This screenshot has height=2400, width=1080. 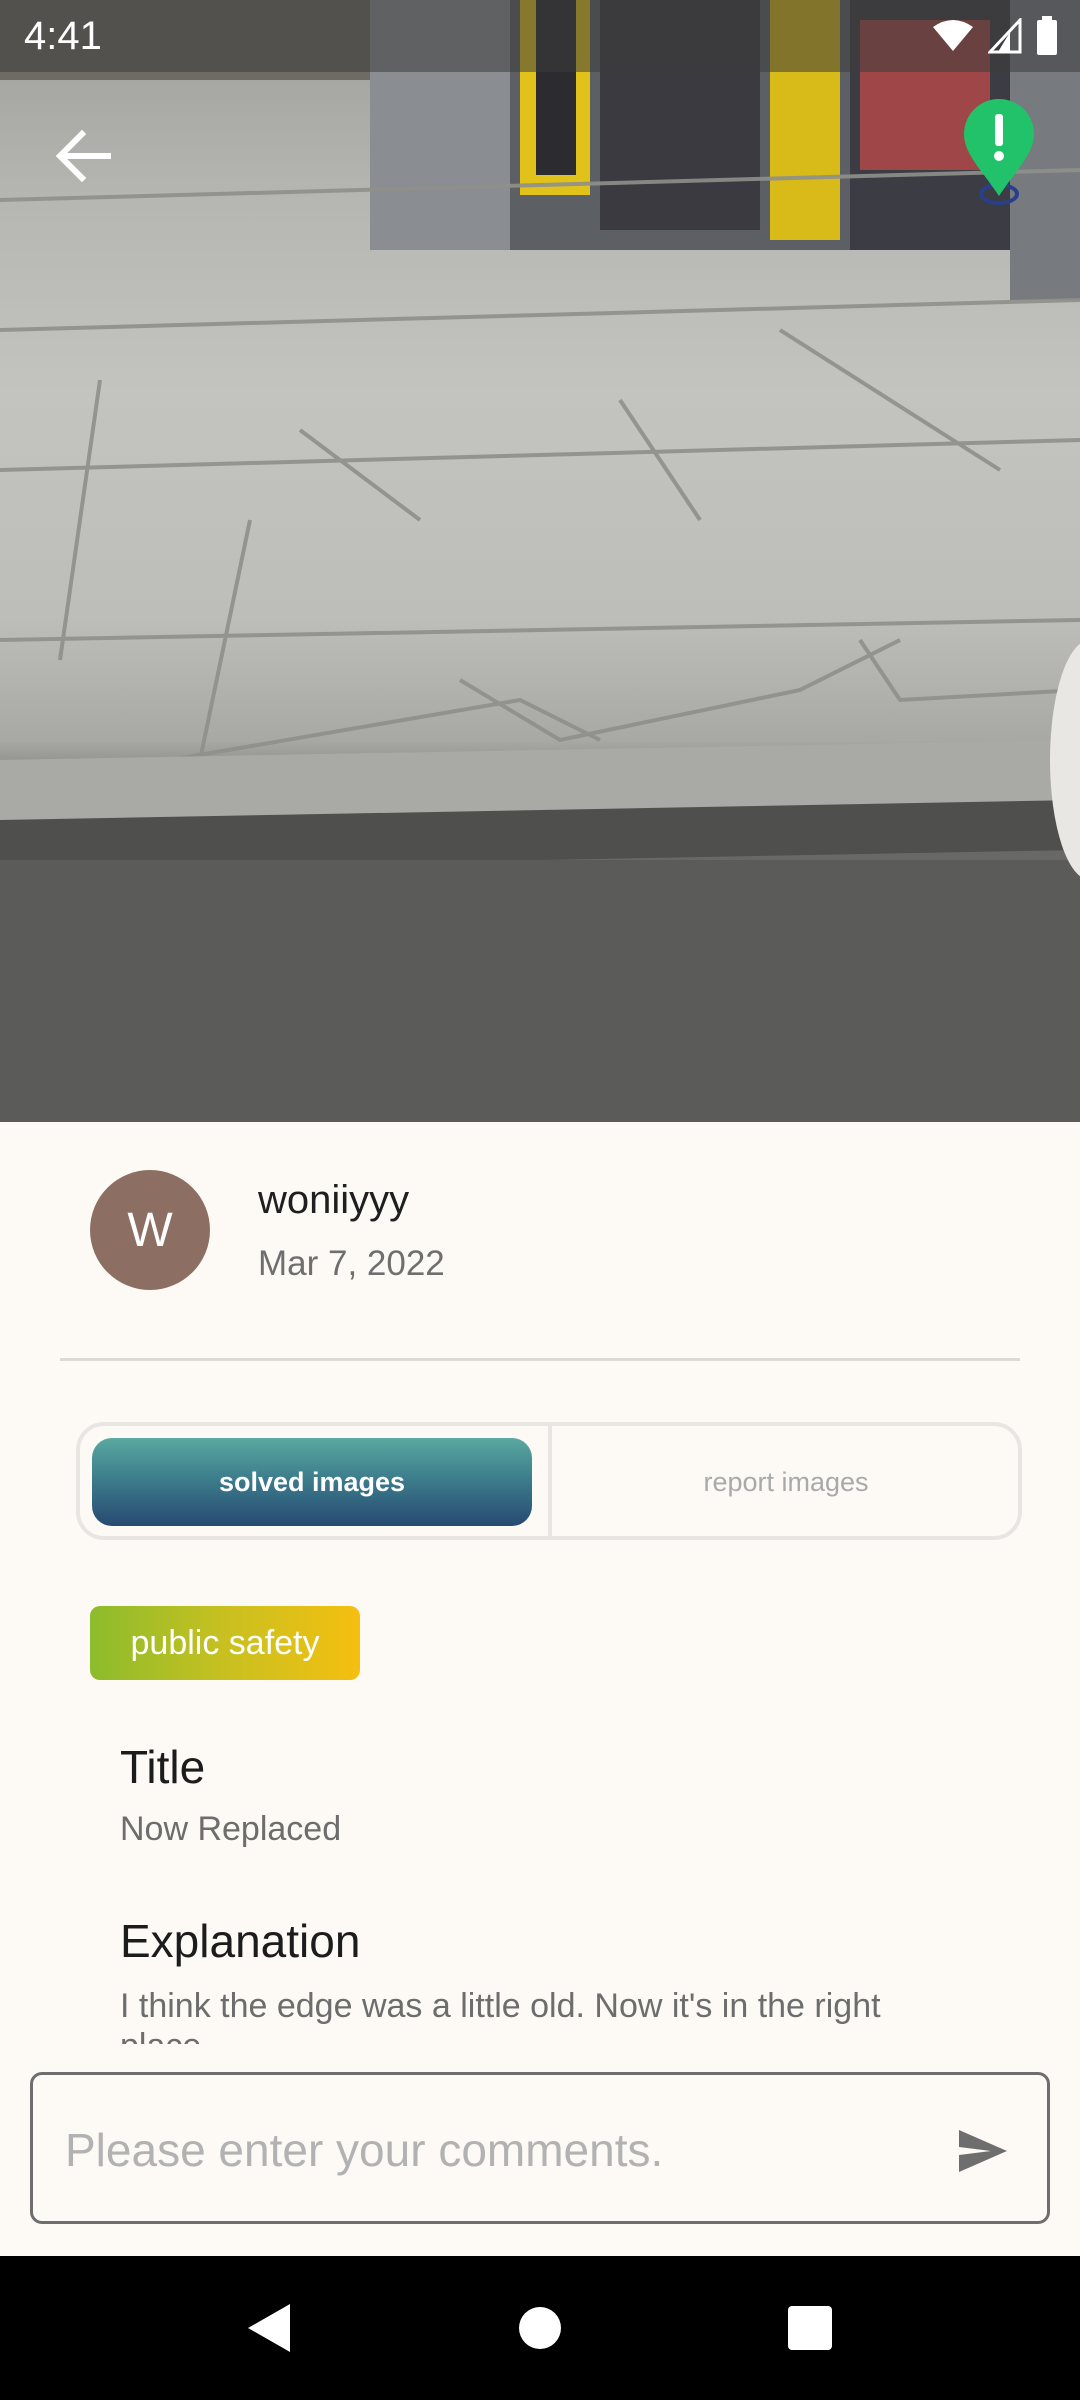 I want to click on nav-back-icon, so click(x=269, y=2328).